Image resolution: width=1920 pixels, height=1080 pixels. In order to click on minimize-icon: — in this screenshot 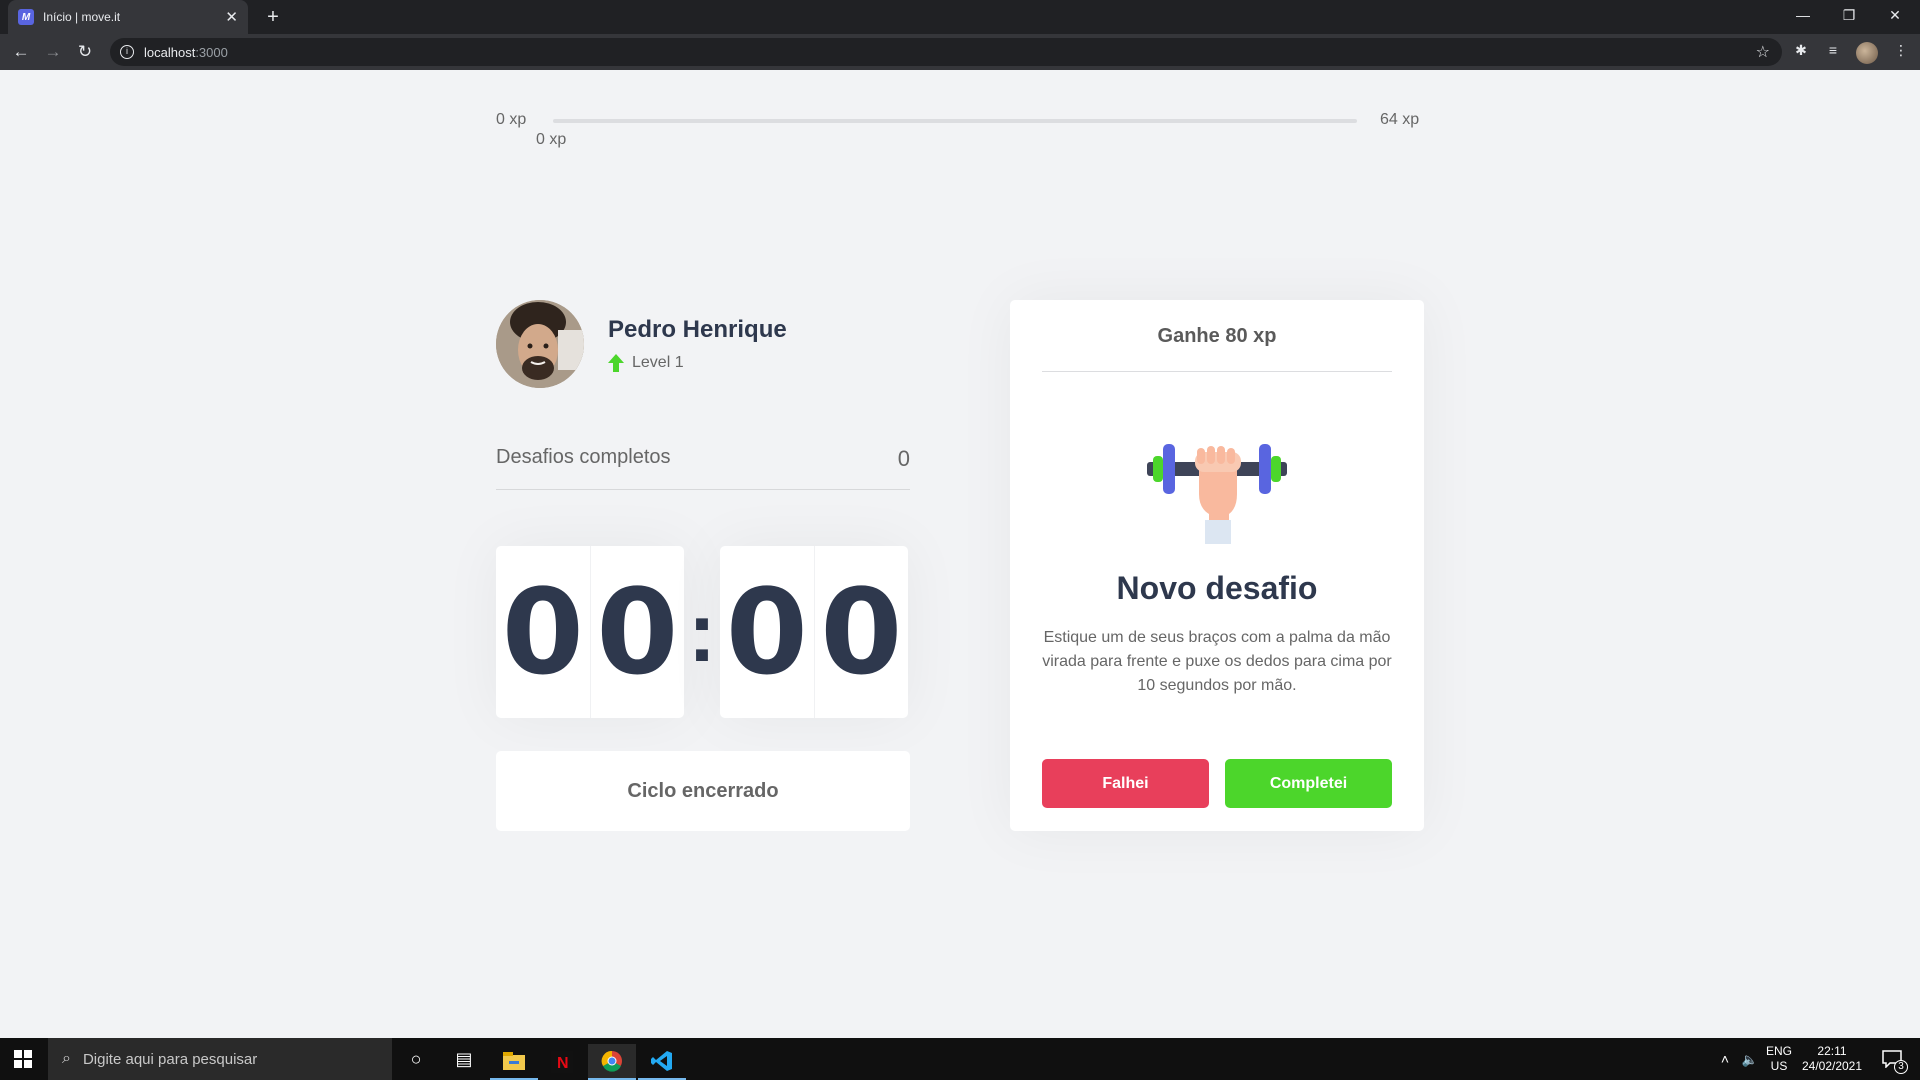, I will do `click(1803, 15)`.